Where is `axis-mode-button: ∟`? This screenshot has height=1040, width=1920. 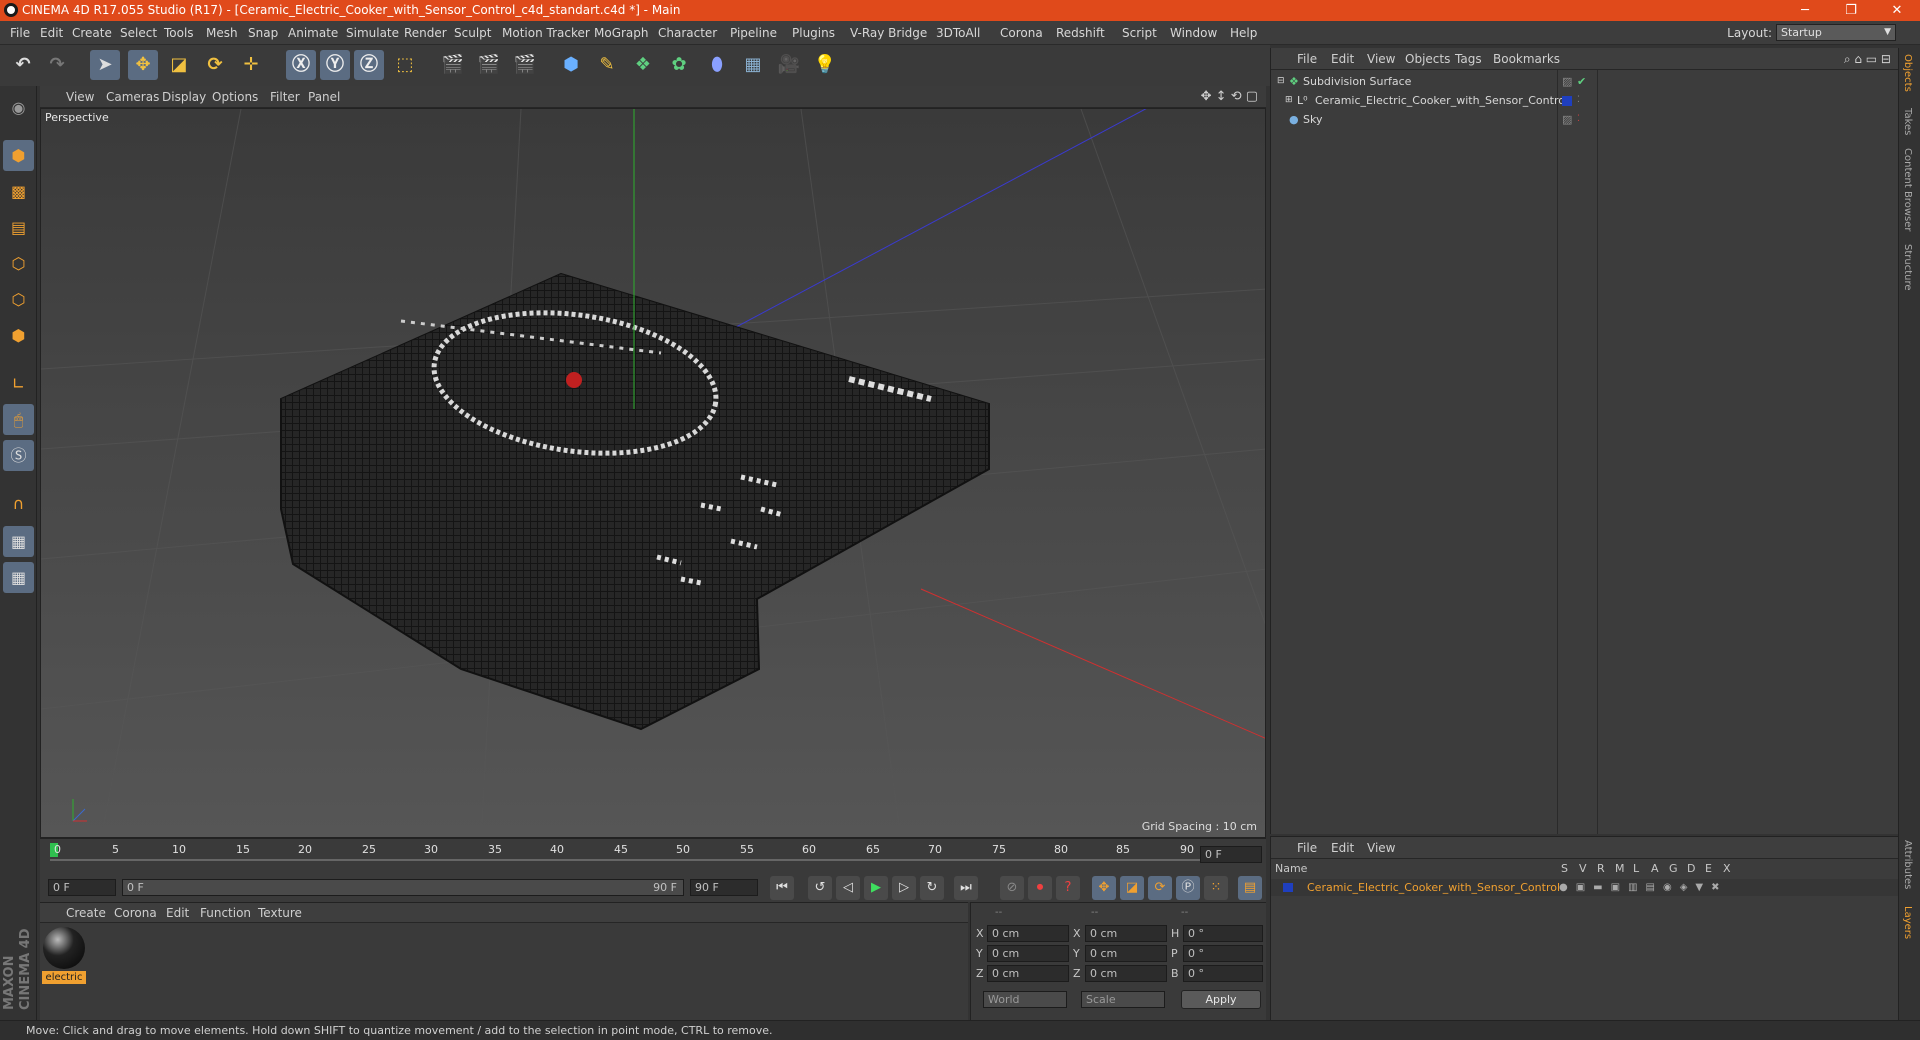
axis-mode-button: ∟ is located at coordinates (18, 383).